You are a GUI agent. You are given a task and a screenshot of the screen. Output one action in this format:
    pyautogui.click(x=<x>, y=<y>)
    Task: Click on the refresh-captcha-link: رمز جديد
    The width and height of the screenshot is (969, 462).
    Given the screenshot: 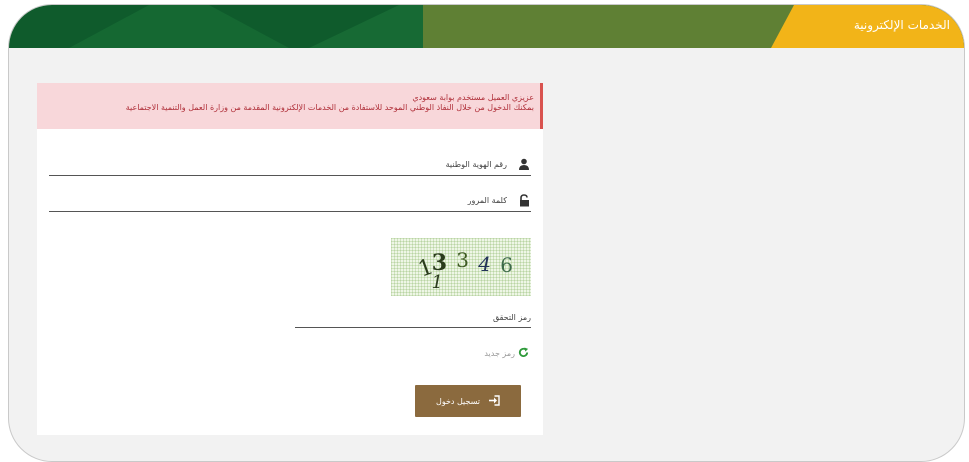 What is the action you would take?
    pyautogui.click(x=506, y=353)
    